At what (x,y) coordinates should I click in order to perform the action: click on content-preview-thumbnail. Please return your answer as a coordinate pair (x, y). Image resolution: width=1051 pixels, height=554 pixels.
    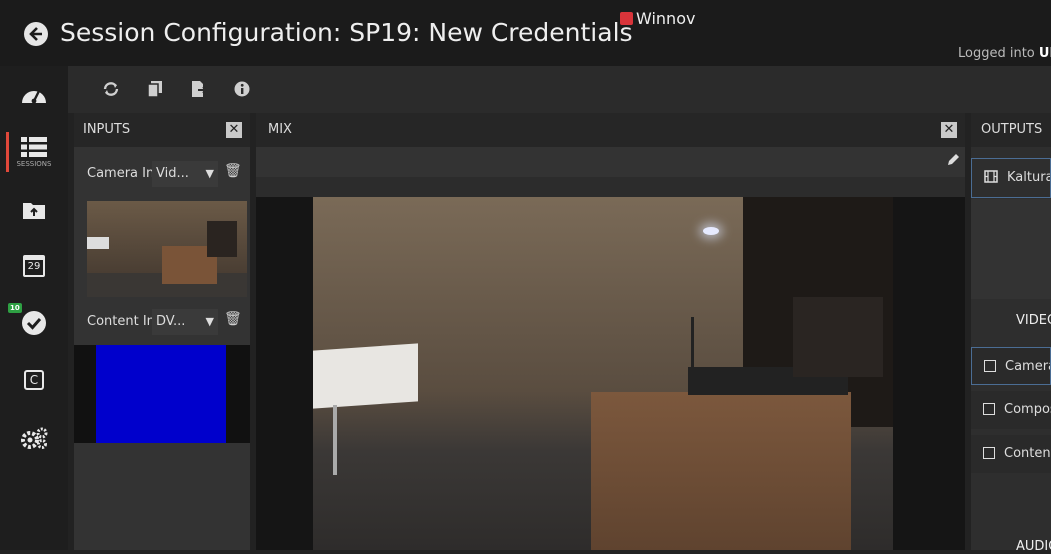
    Looking at the image, I should click on (162, 394).